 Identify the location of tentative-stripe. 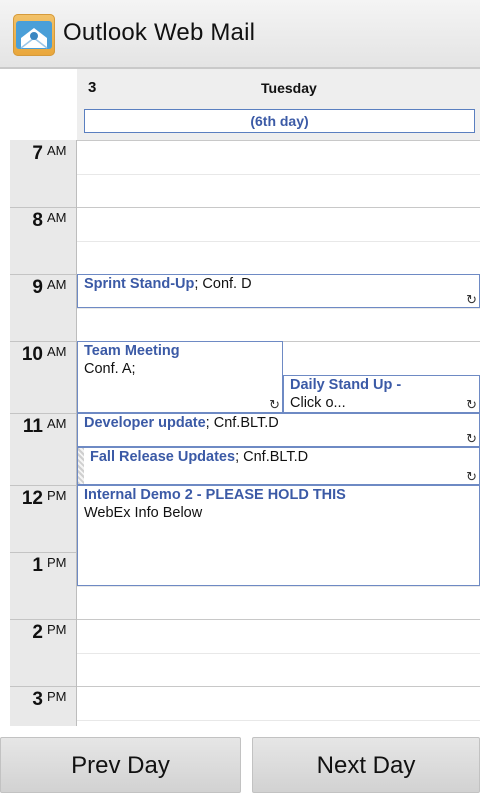
(81, 466).